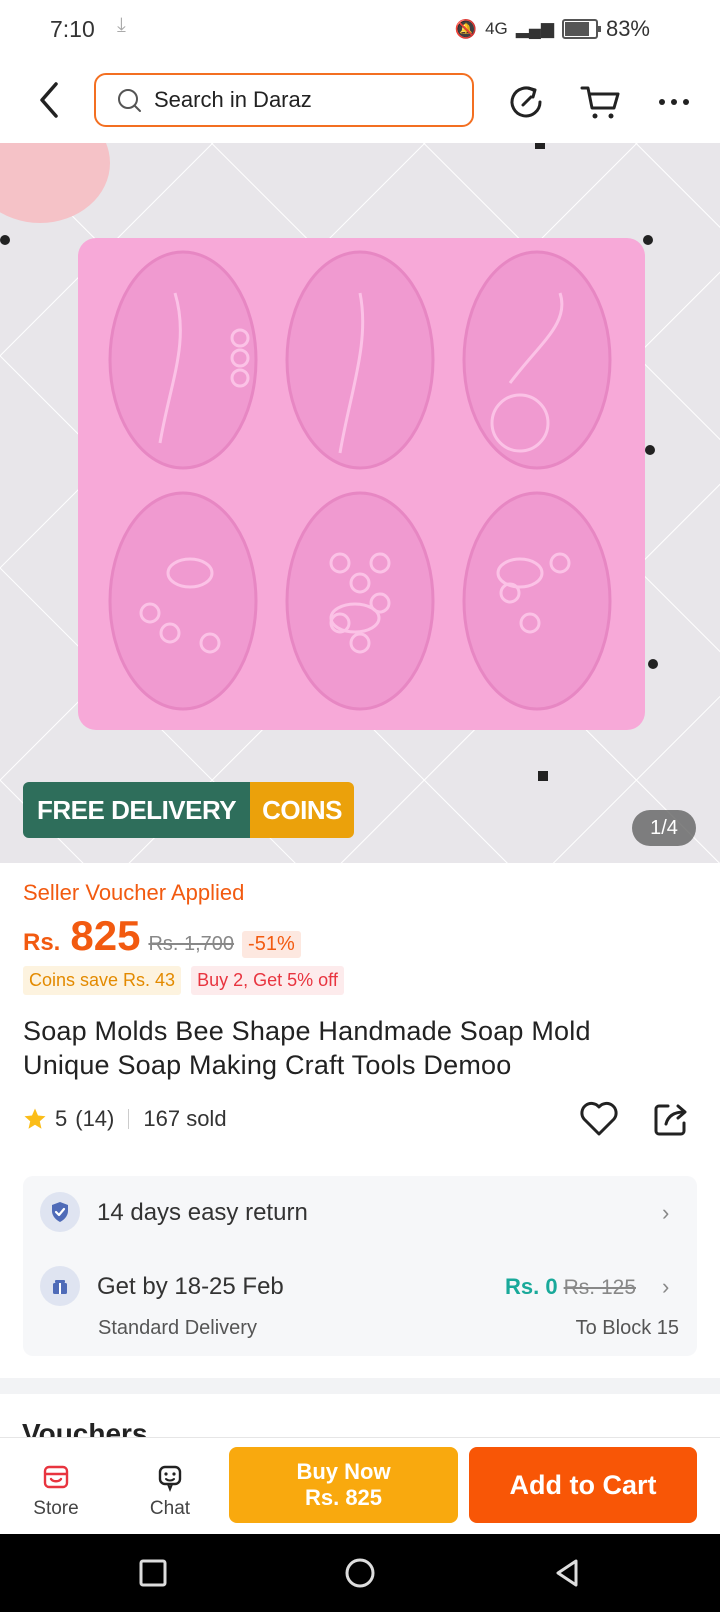 The width and height of the screenshot is (720, 1612). I want to click on battery-icon, so click(581, 29).